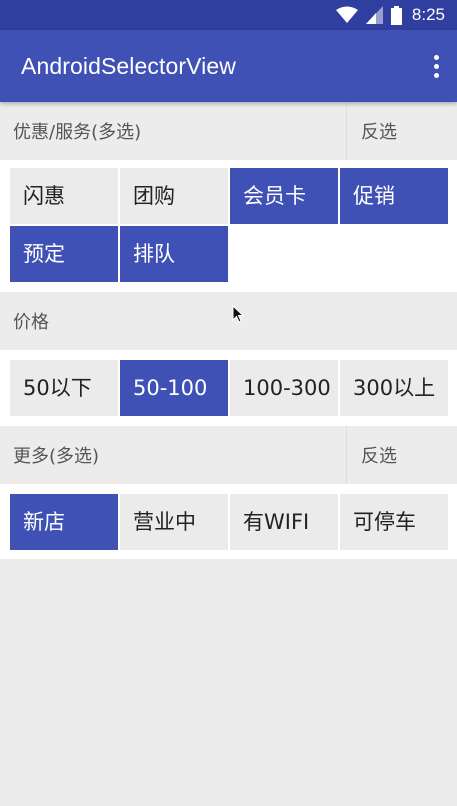  I want to click on option-chip: 营业中, so click(174, 522).